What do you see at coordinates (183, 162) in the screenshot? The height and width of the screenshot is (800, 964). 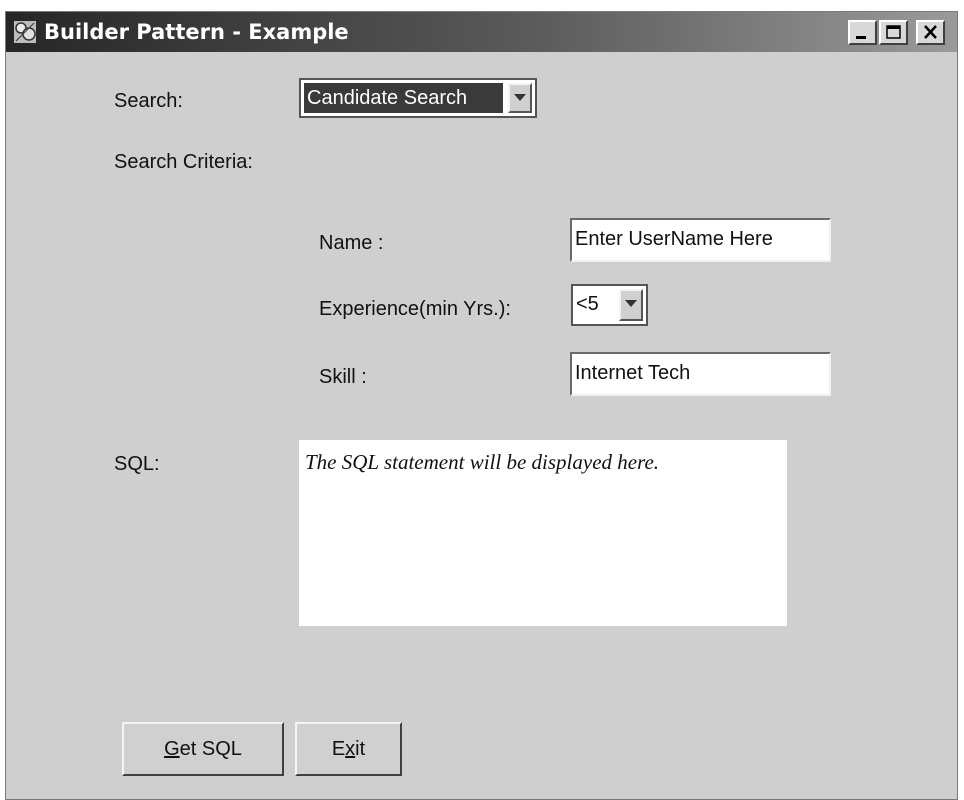 I see `search-criteria-heading: Search Criteria:` at bounding box center [183, 162].